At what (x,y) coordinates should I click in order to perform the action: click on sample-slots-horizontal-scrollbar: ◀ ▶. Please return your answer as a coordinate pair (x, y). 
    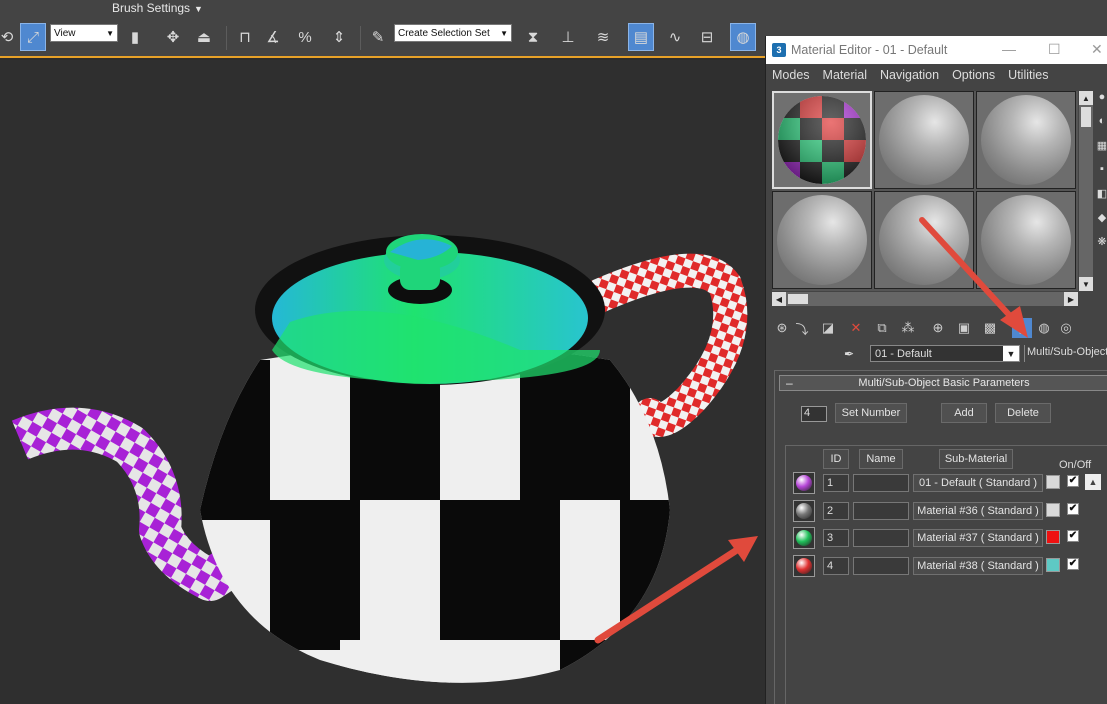
    Looking at the image, I should click on (925, 299).